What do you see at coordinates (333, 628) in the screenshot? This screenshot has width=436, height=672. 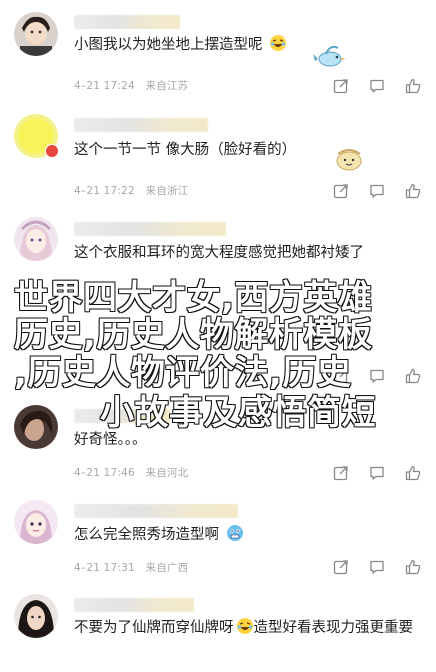 I see `comment-text-body-continued: 造型好看表现力强更重要` at bounding box center [333, 628].